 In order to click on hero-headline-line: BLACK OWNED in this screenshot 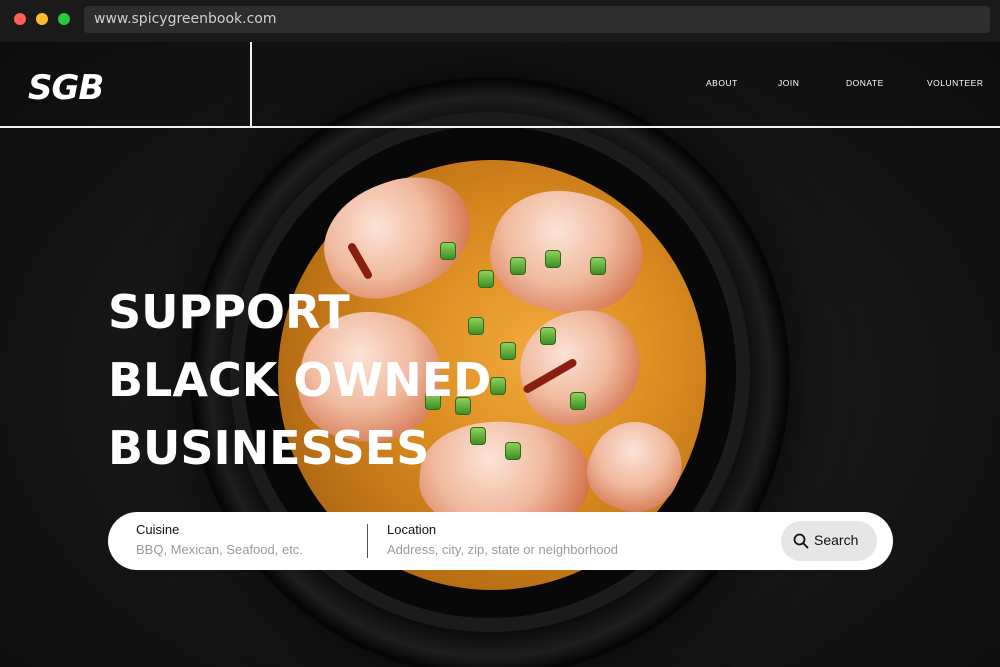, I will do `click(300, 380)`.